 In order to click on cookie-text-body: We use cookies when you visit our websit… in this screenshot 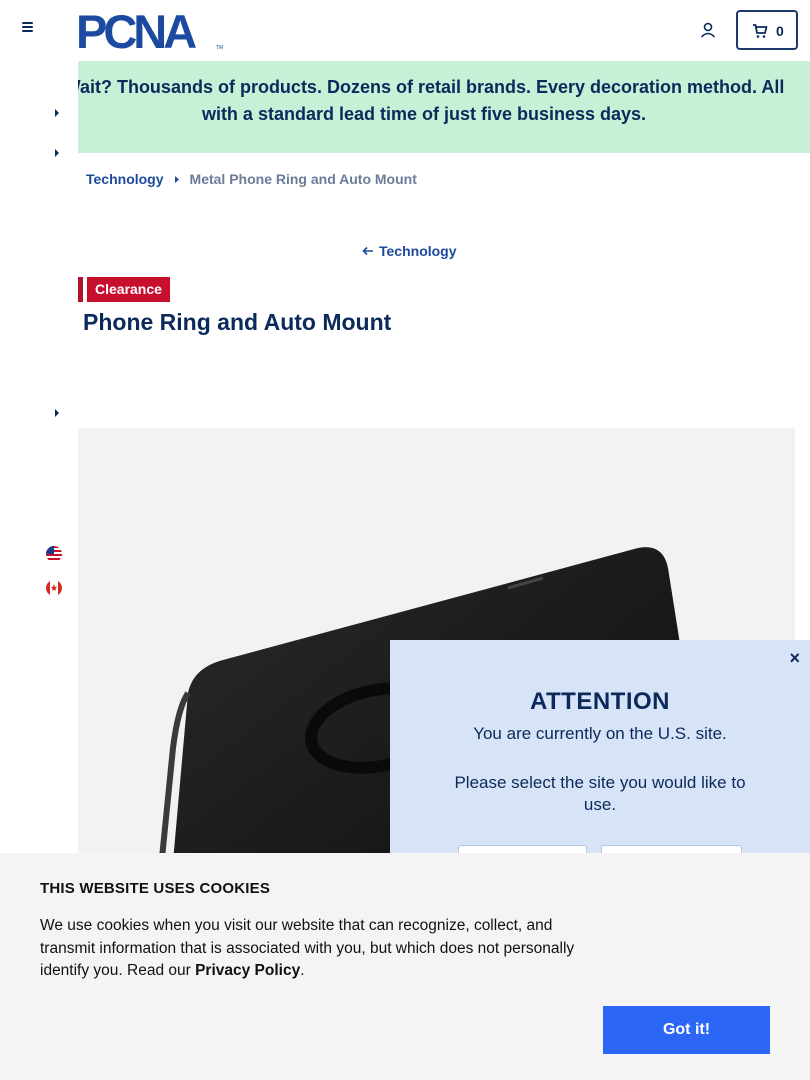, I will do `click(307, 948)`.